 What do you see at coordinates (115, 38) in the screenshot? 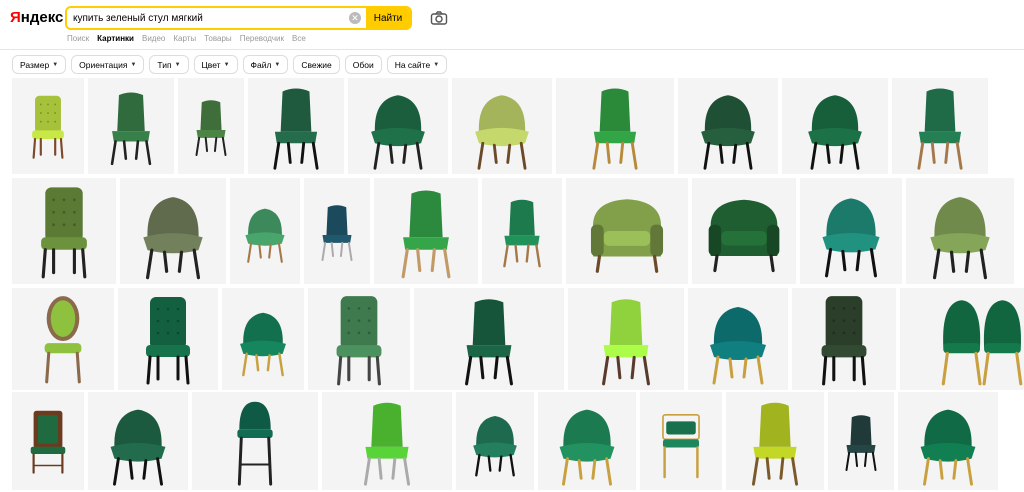
I see `service-tab-1: Картинки` at bounding box center [115, 38].